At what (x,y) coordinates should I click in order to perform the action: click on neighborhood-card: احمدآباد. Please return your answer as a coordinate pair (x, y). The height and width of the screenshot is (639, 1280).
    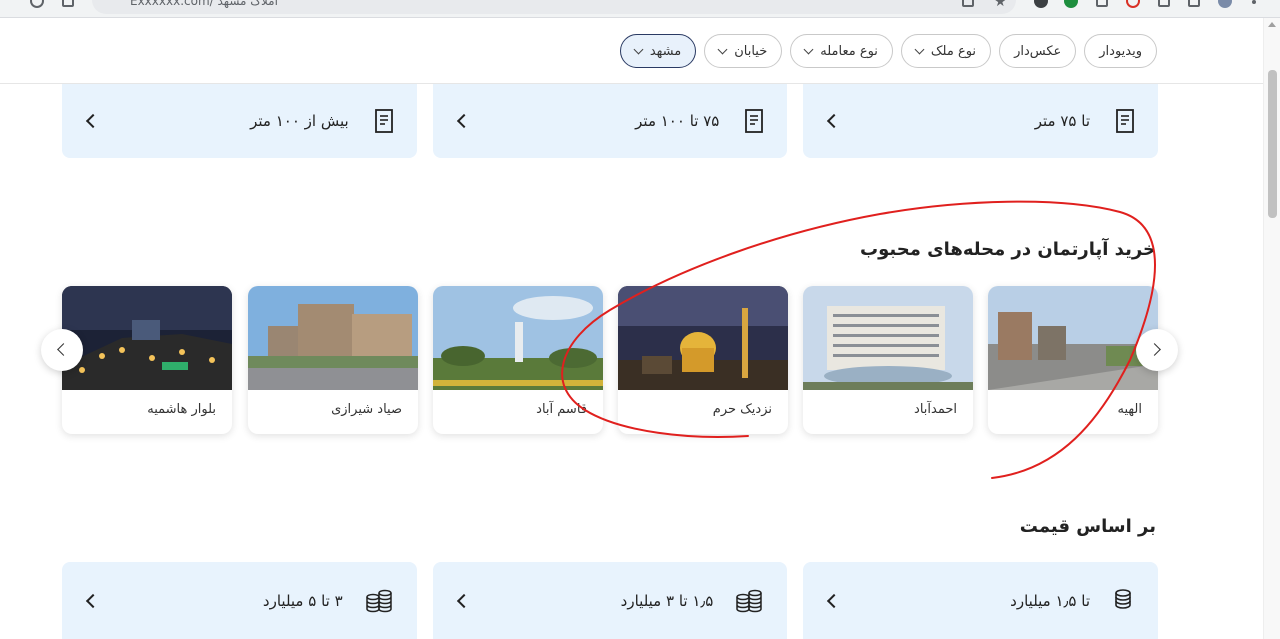
    Looking at the image, I should click on (888, 360).